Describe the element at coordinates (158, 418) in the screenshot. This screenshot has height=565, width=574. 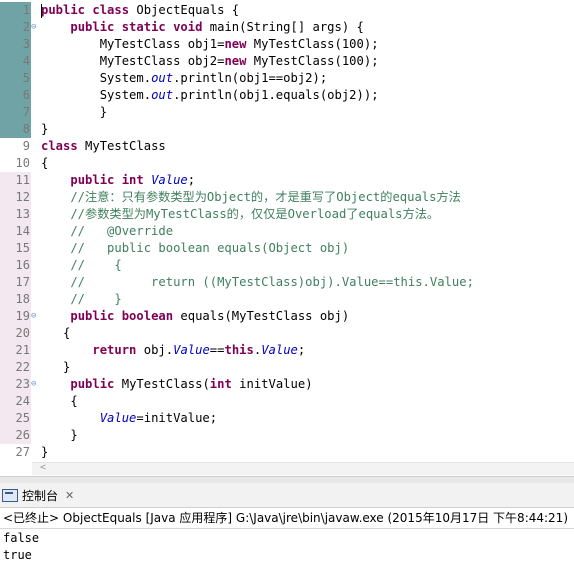
I see `code-text: Value=initValue;` at that location.